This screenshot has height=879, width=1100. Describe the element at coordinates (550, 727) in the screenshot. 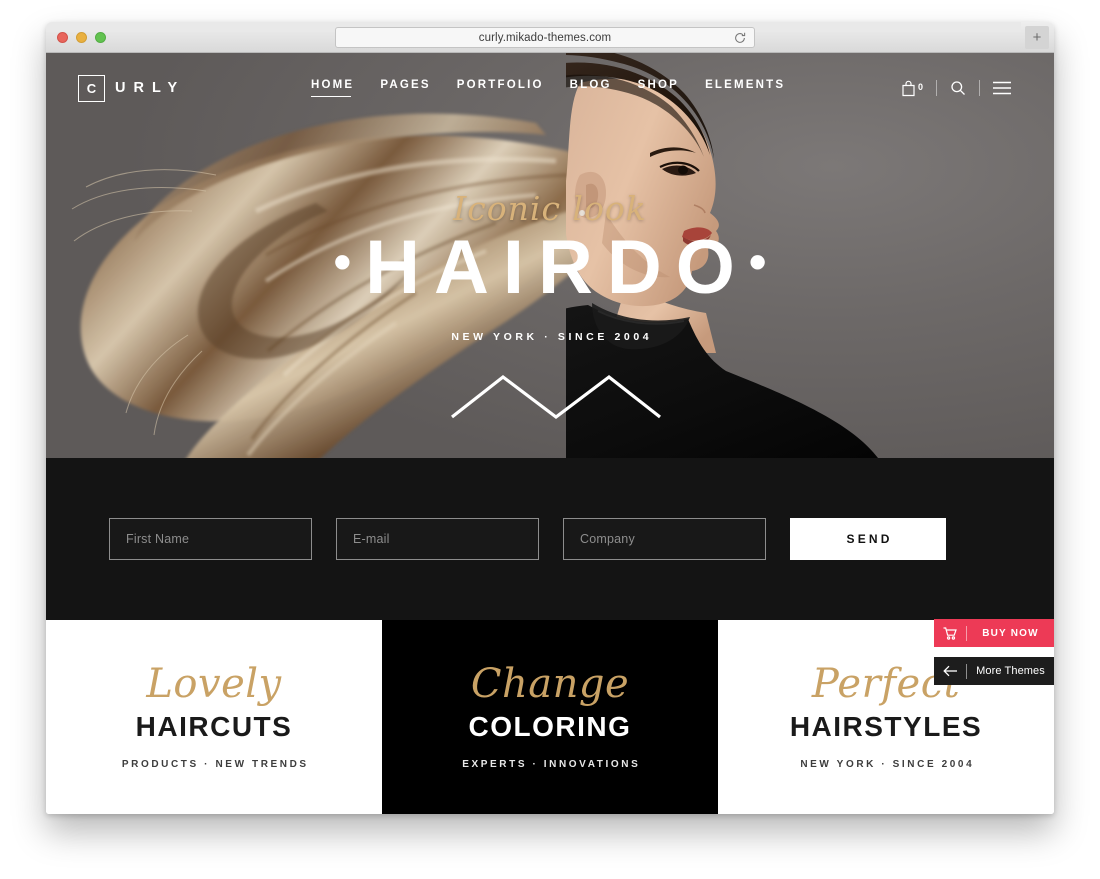

I see `panel-title-coloring: COLORING` at that location.